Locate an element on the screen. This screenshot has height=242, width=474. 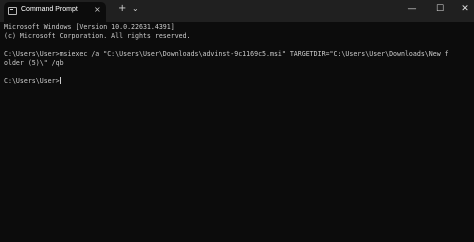
close-icon: ✕ is located at coordinates (465, 9).